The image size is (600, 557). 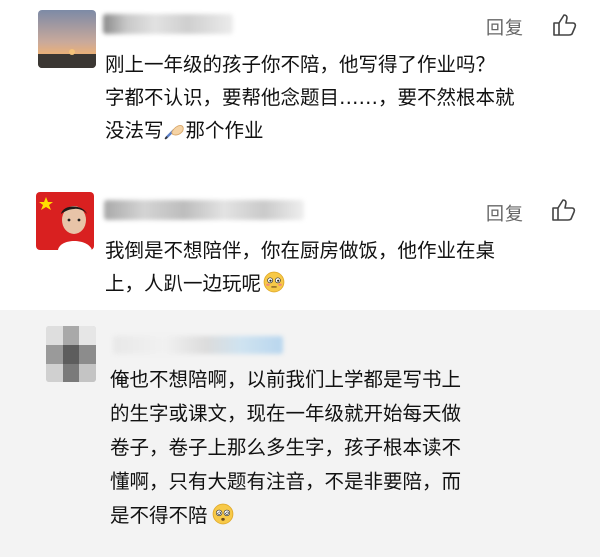 I want to click on comment-line: 字都不认识，要帮他念题目……，要不然根本就, so click(x=310, y=97).